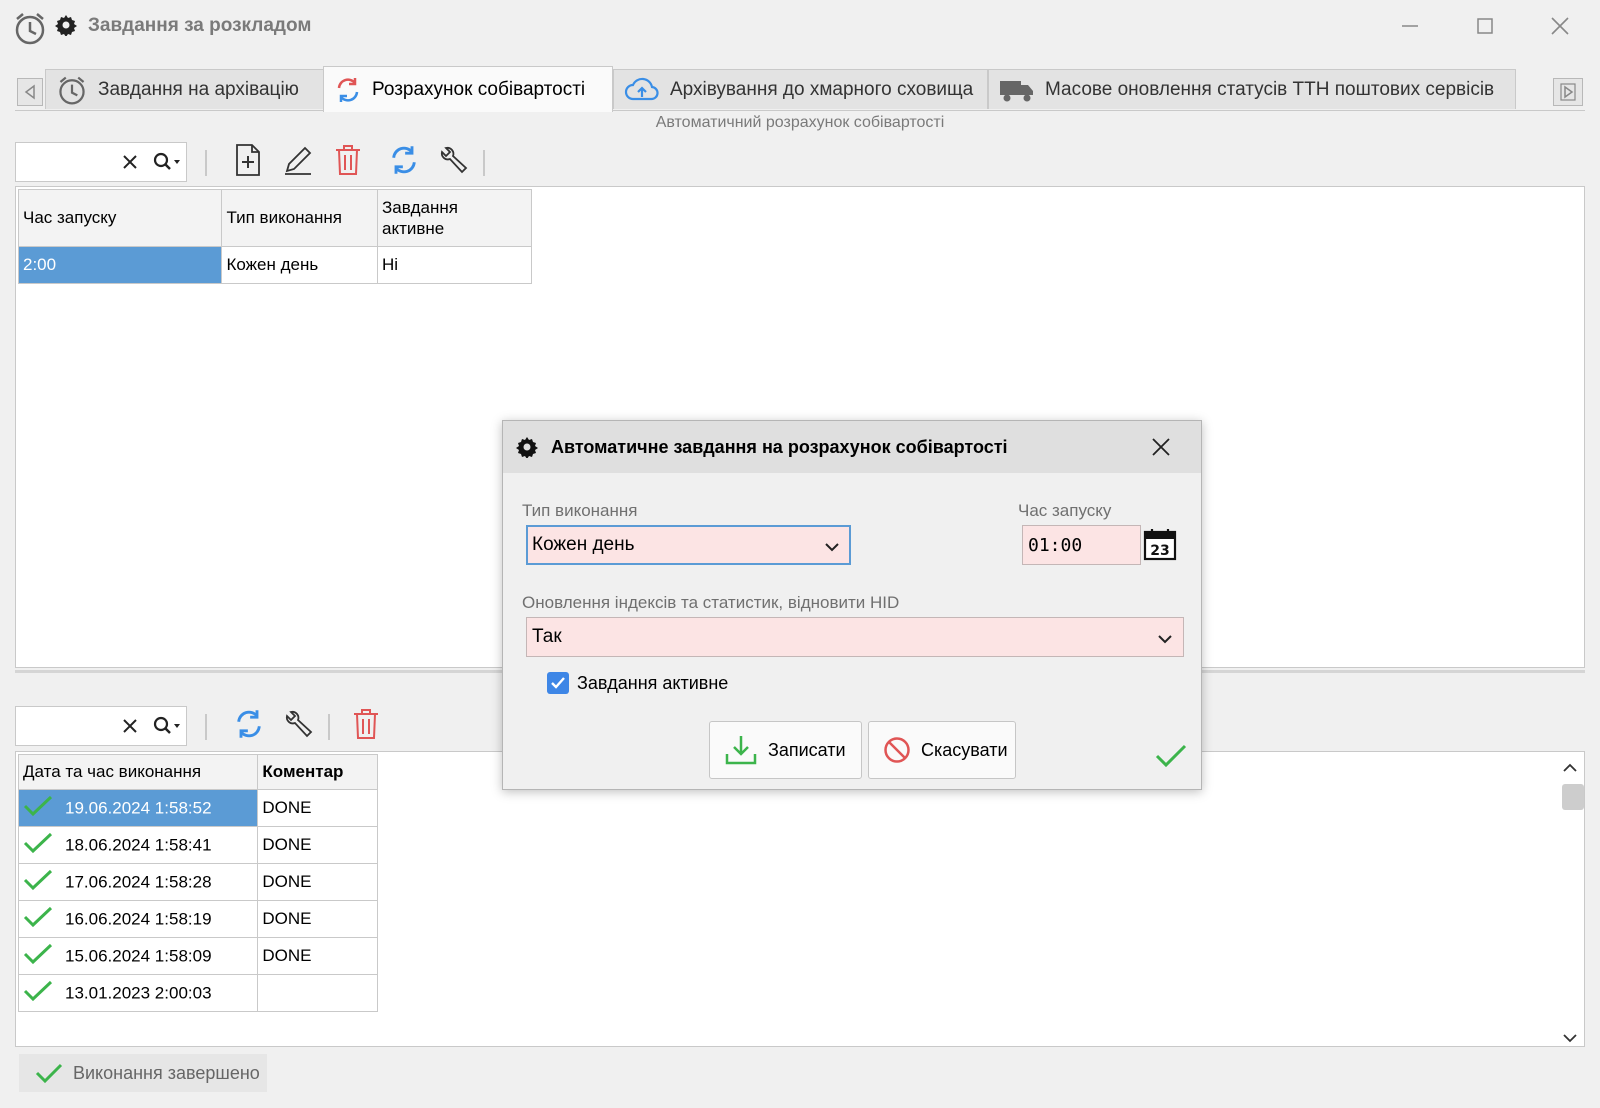 The image size is (1600, 1108). What do you see at coordinates (652, 683) in the screenshot?
I see `task-active-label: Завдання активне` at bounding box center [652, 683].